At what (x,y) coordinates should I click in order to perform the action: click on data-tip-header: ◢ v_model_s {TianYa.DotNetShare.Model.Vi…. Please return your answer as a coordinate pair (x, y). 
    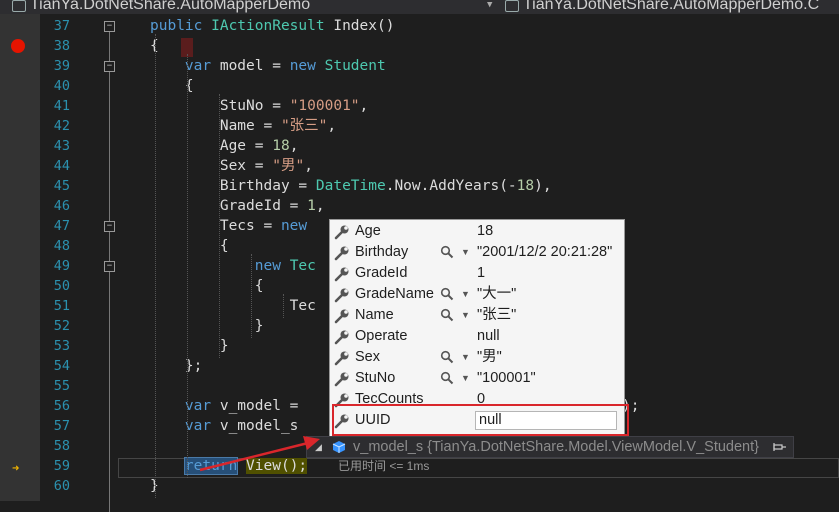
    Looking at the image, I should click on (550, 447).